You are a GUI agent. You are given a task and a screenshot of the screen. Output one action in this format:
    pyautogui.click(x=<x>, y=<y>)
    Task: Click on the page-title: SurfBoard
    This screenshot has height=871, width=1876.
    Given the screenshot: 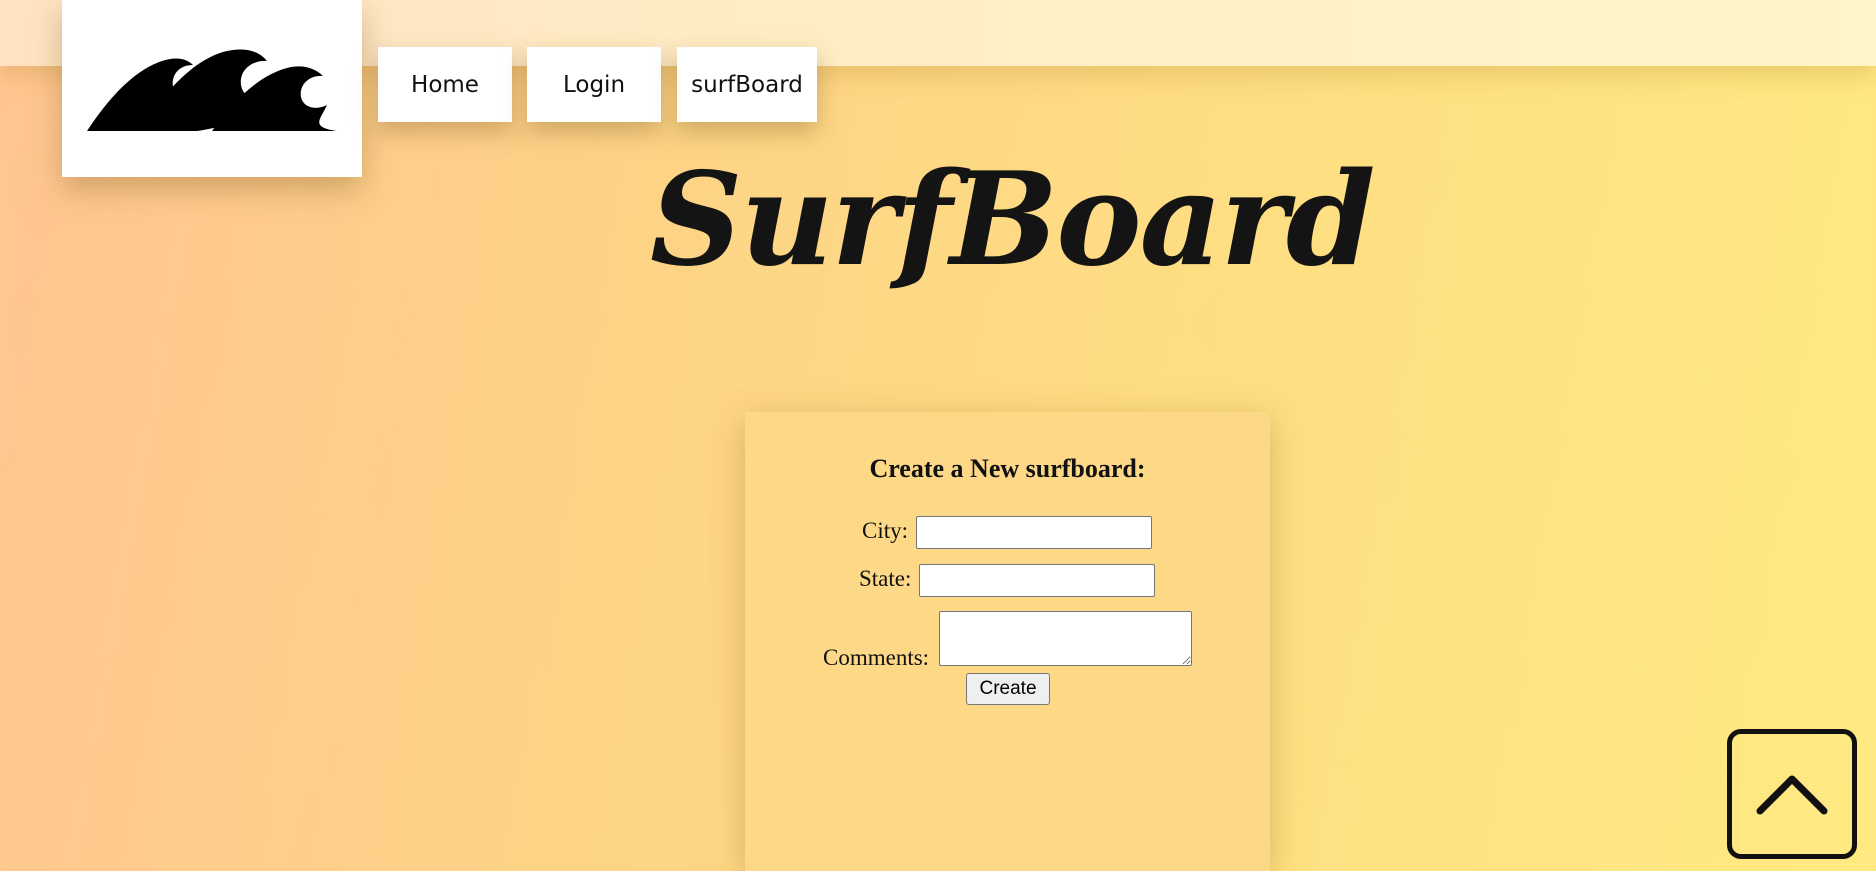 What is the action you would take?
    pyautogui.click(x=1012, y=220)
    